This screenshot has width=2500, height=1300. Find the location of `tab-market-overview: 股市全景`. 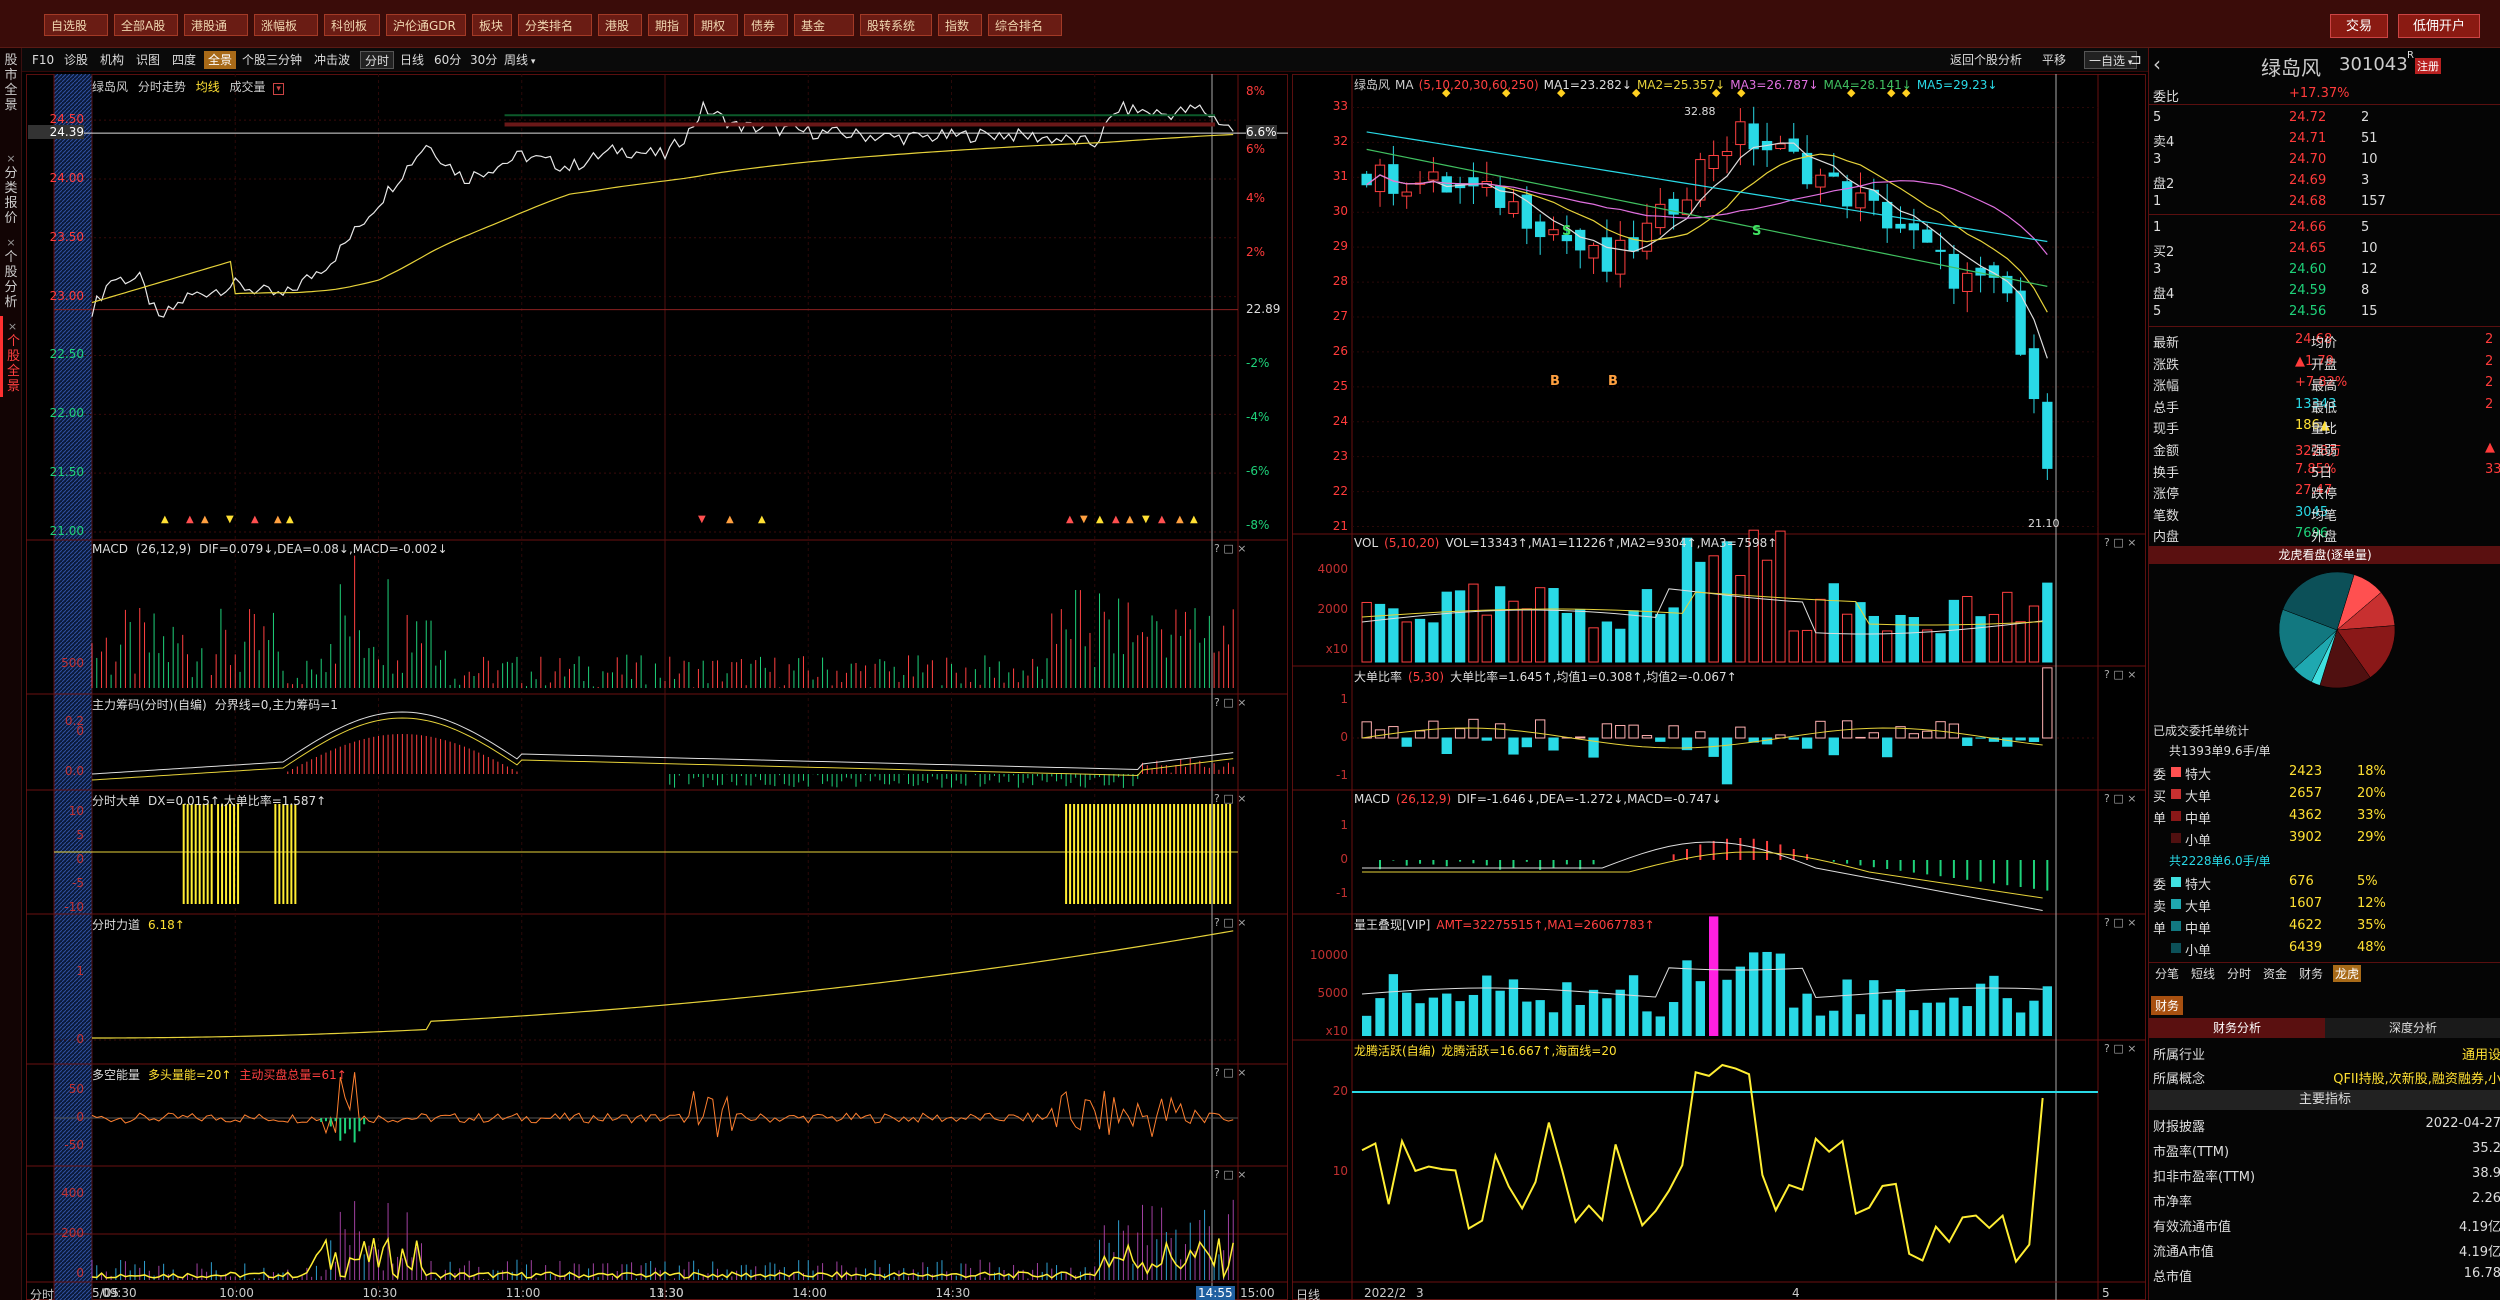

tab-market-overview: 股市全景 is located at coordinates (11, 83).